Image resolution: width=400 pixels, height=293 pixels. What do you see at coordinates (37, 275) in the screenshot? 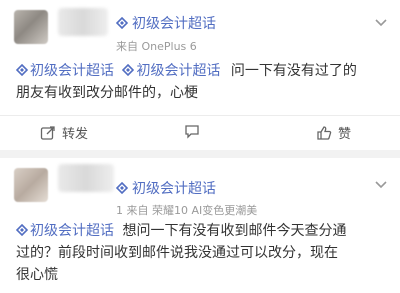
I see `post-text-line: 很心慌` at bounding box center [37, 275].